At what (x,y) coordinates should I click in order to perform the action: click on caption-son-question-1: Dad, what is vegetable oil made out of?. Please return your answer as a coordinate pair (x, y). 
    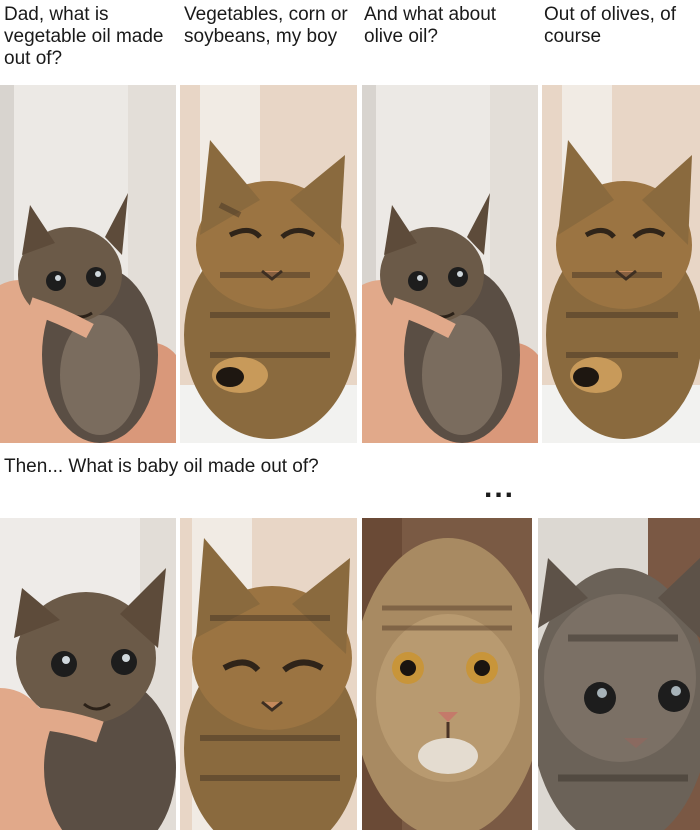
    Looking at the image, I should click on (84, 36).